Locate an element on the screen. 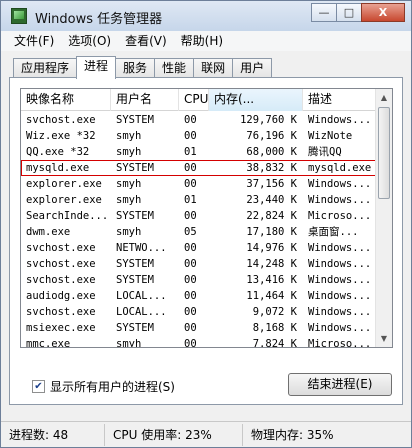 The image size is (412, 448). column-image-name: 映像名称 is located at coordinates (66, 100).